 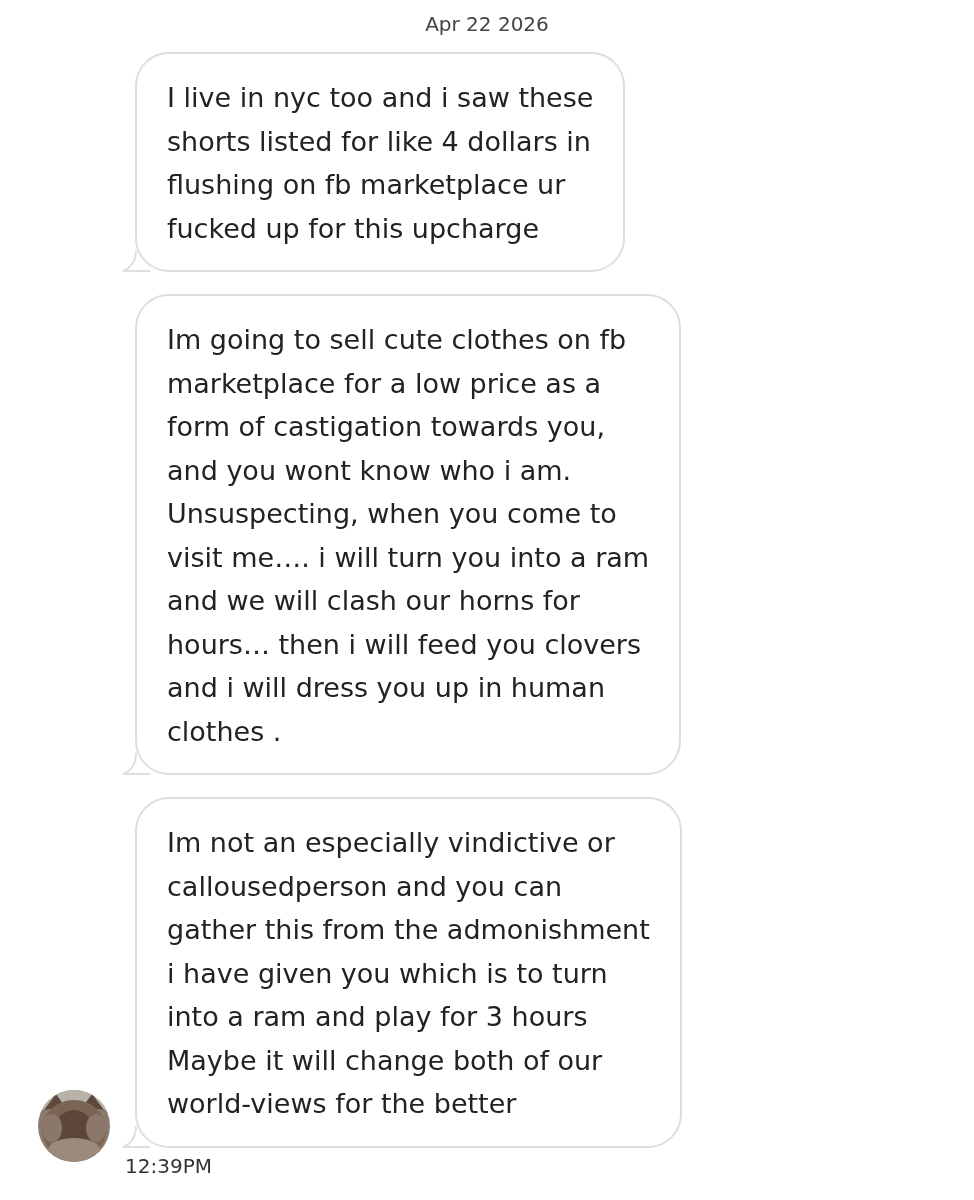 What do you see at coordinates (169, 1165) in the screenshot?
I see `timestamp: 12:39PM` at bounding box center [169, 1165].